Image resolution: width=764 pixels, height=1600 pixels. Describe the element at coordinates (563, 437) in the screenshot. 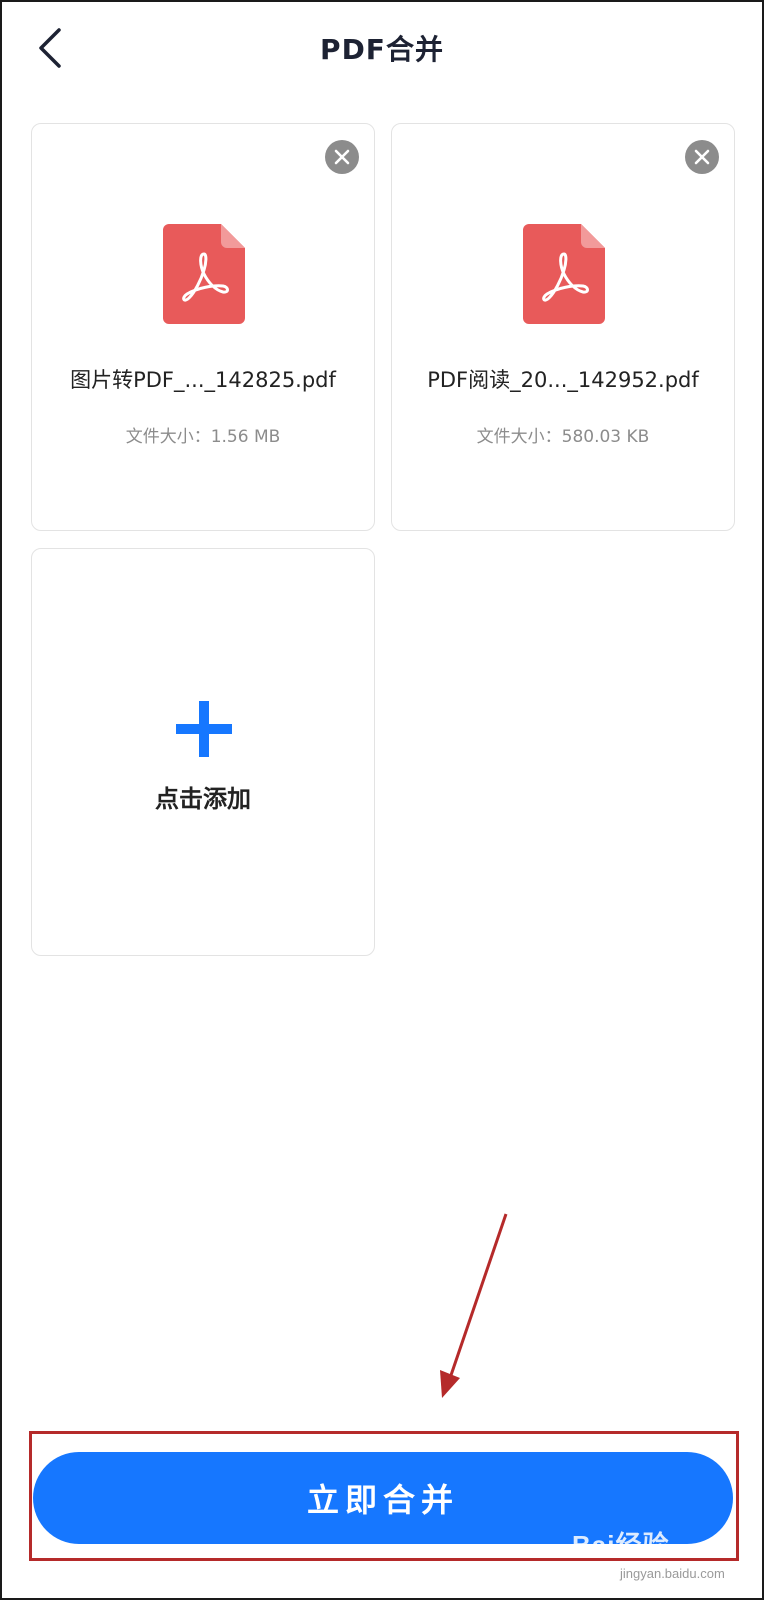

I see `file-size: 文件大小：580.03 KB` at that location.